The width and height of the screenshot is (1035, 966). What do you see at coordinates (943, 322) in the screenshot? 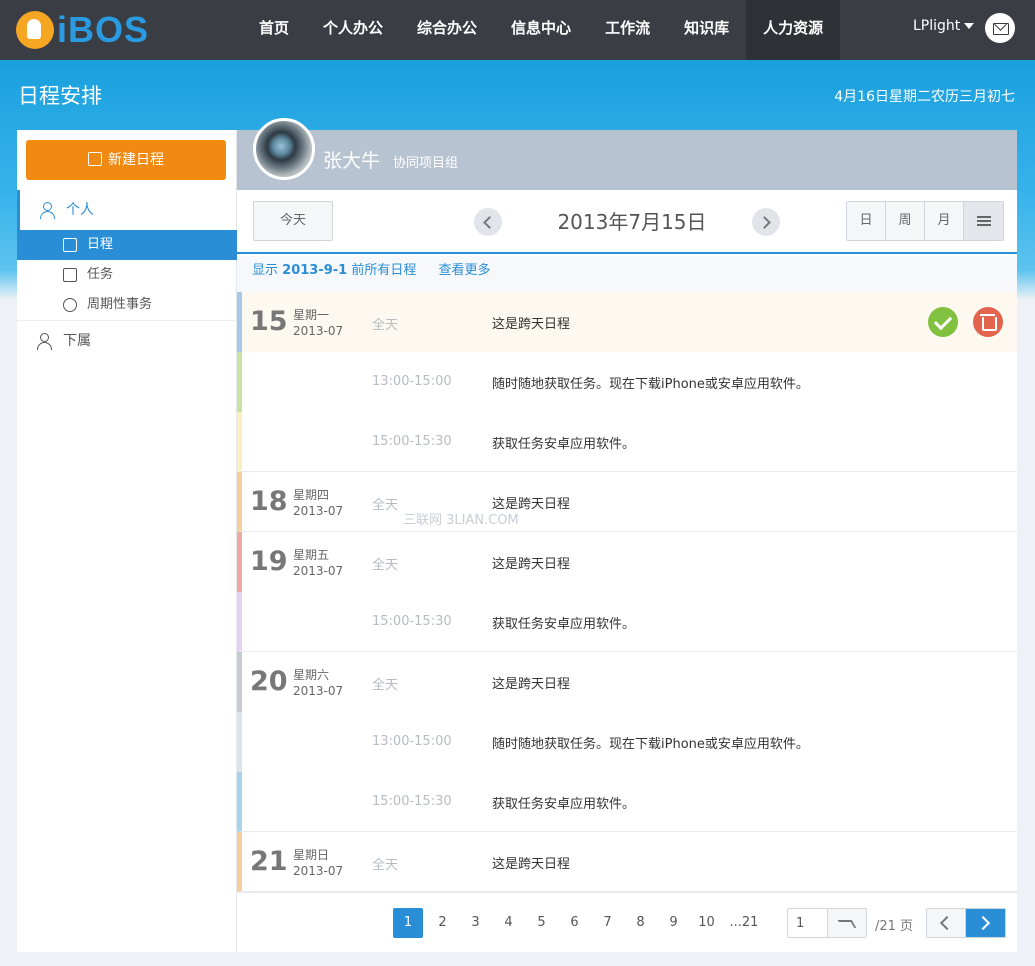
I see `check-icon` at bounding box center [943, 322].